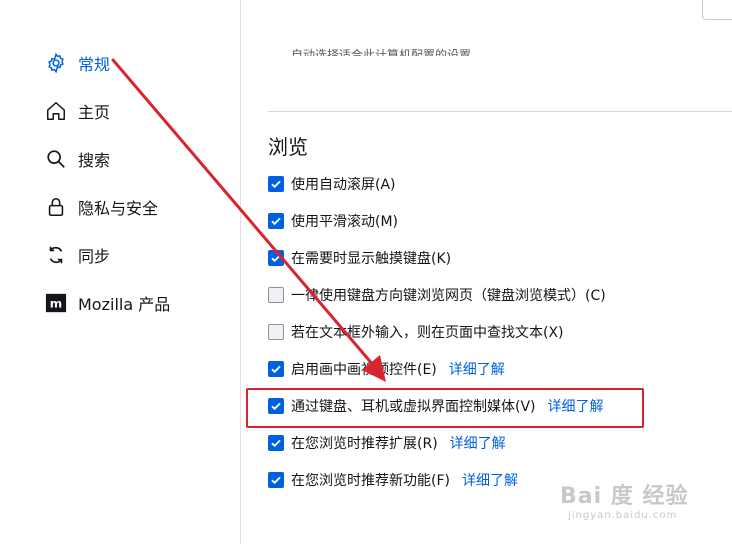 The image size is (732, 544). Describe the element at coordinates (94, 112) in the screenshot. I see `sidebar-item-label: 主页` at that location.